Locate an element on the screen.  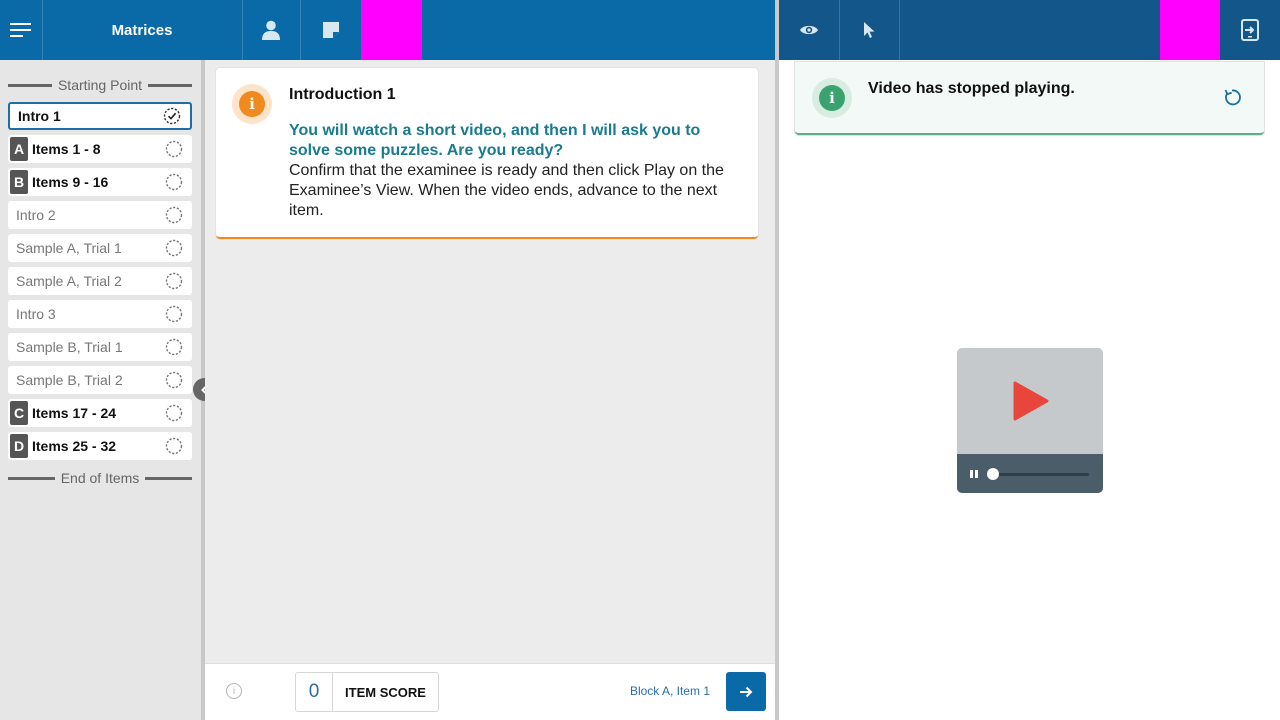
replay-button is located at coordinates (1232, 97).